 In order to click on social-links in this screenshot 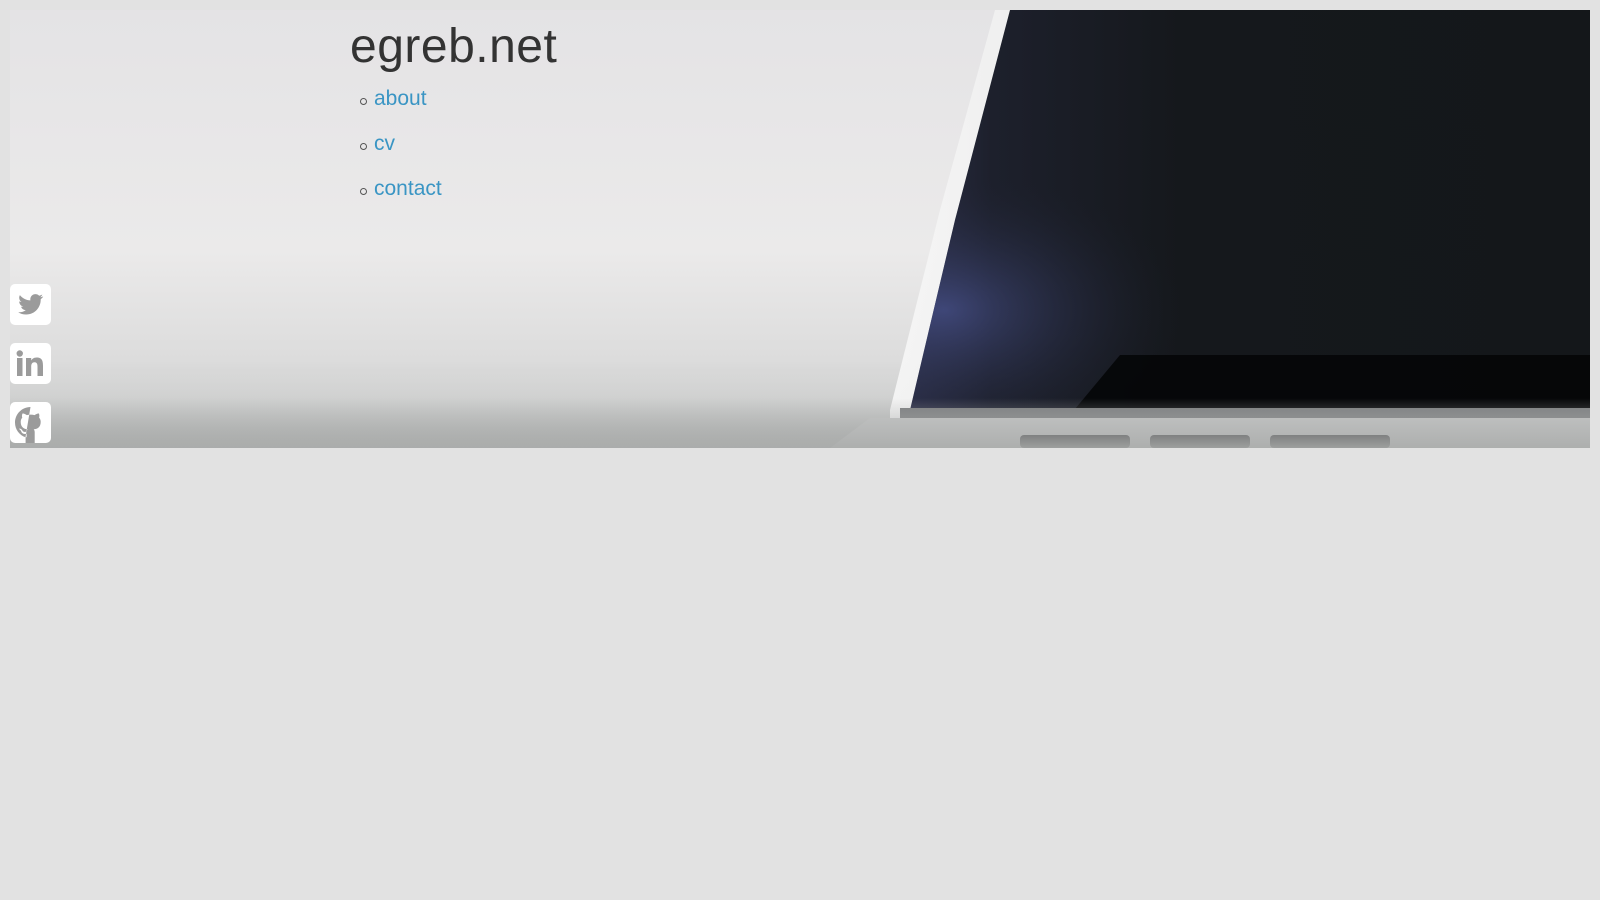, I will do `click(30, 372)`.